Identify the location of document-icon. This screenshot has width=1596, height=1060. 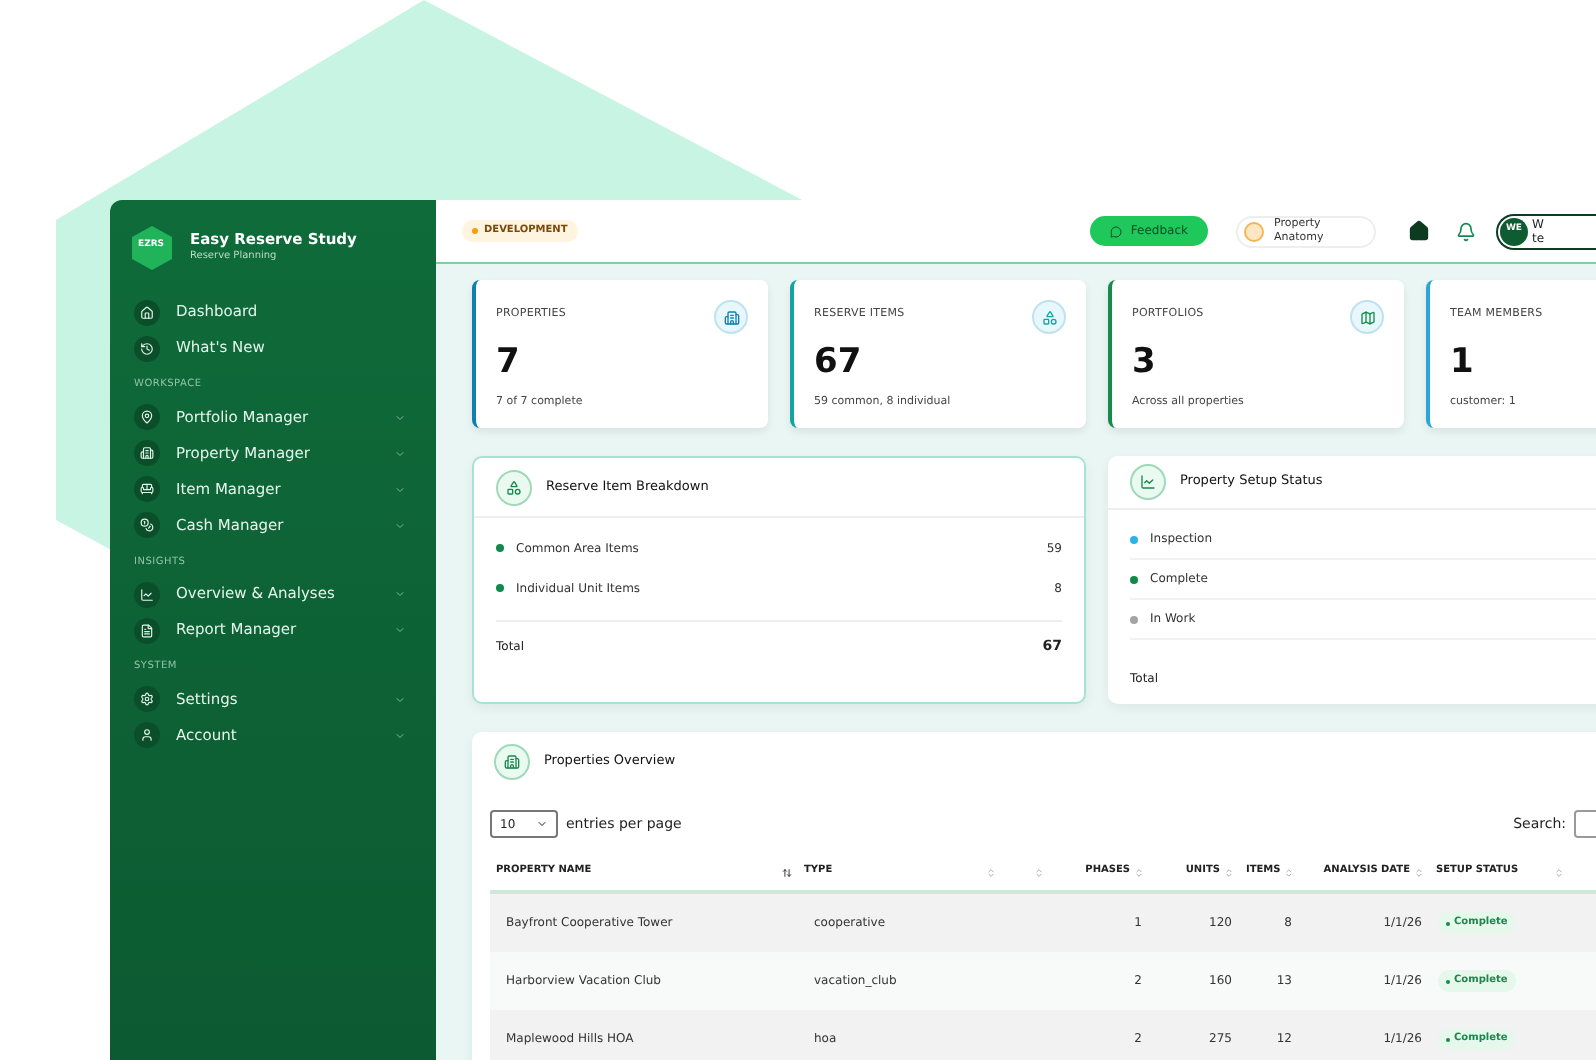
(147, 630).